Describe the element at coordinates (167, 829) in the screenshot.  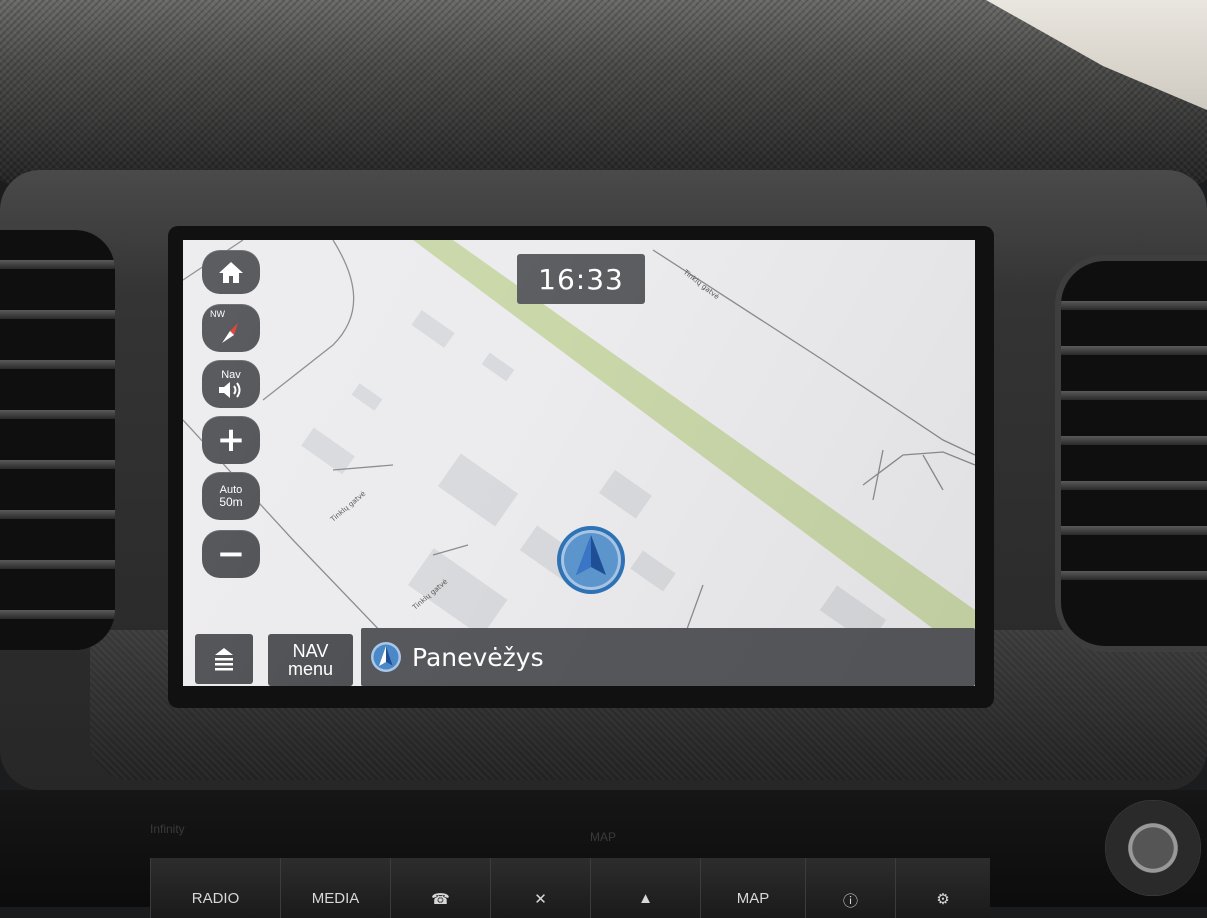
I see `console-brand-label: Infinity` at that location.